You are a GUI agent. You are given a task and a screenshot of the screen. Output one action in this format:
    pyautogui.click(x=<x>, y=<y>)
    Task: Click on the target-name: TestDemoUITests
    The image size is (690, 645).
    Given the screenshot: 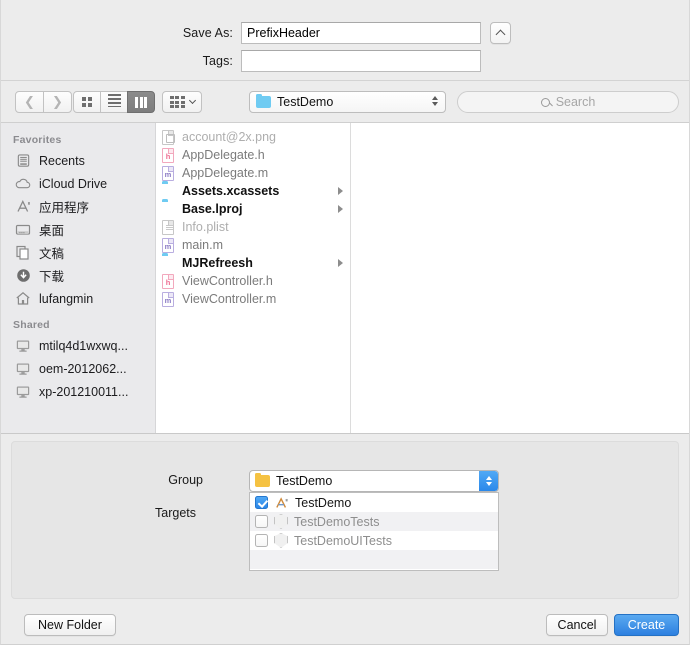 What is the action you would take?
    pyautogui.click(x=343, y=540)
    